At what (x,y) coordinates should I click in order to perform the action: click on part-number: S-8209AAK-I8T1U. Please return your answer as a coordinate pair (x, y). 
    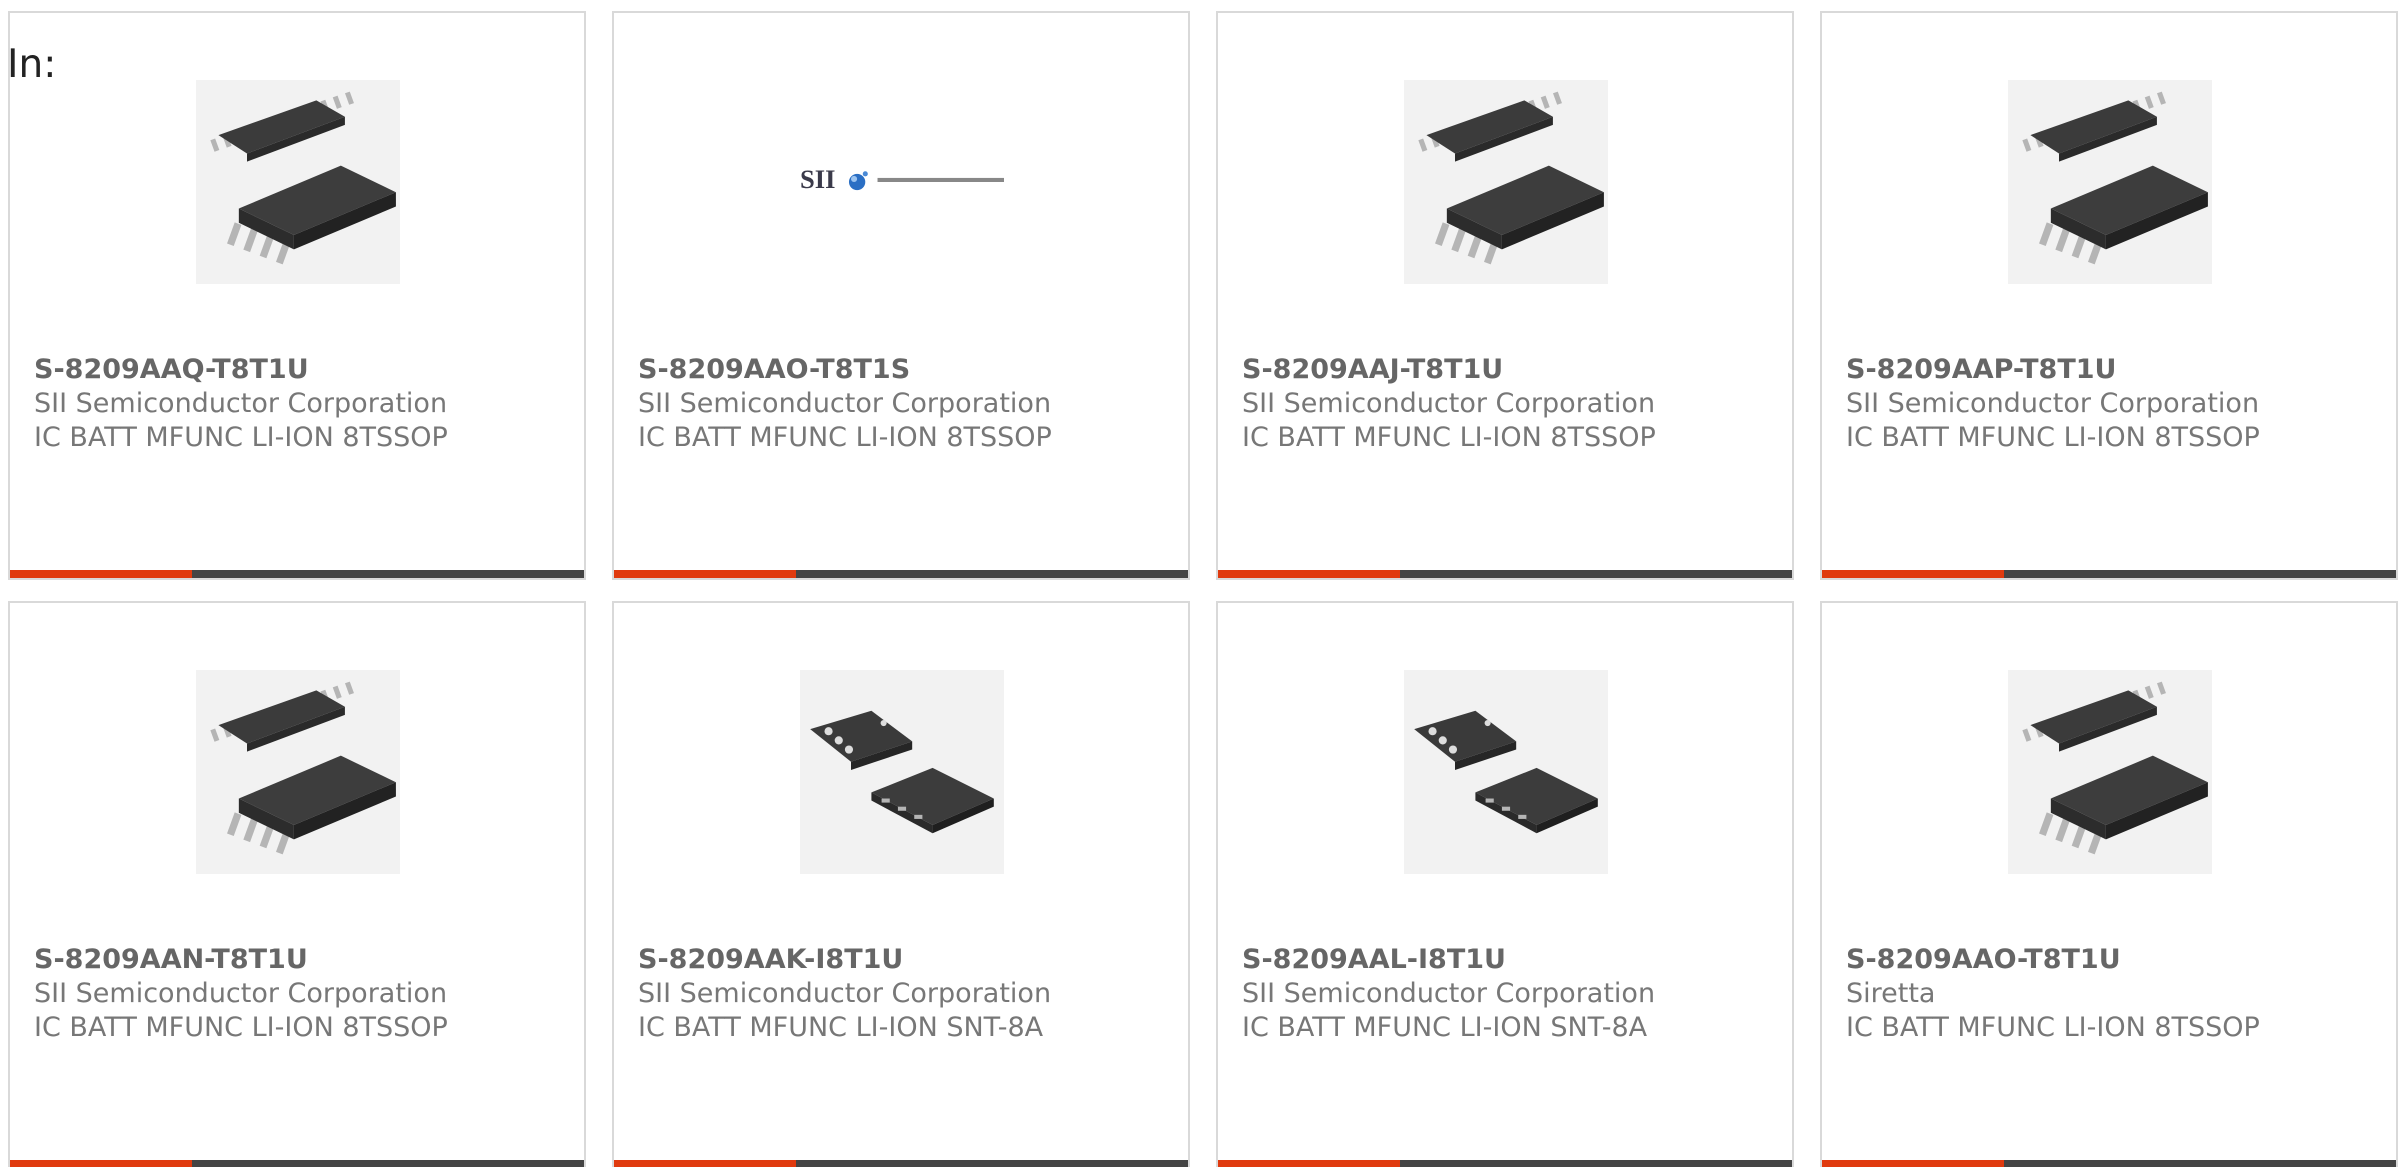
    Looking at the image, I should click on (906, 960).